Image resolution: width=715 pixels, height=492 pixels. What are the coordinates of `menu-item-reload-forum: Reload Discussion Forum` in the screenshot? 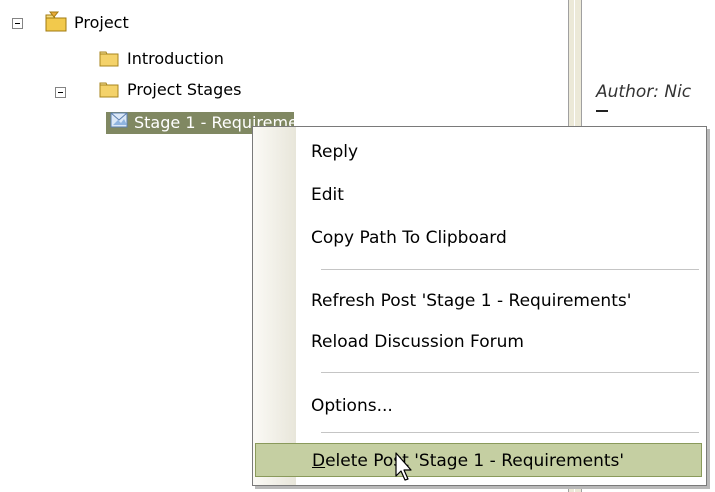 It's located at (499, 342).